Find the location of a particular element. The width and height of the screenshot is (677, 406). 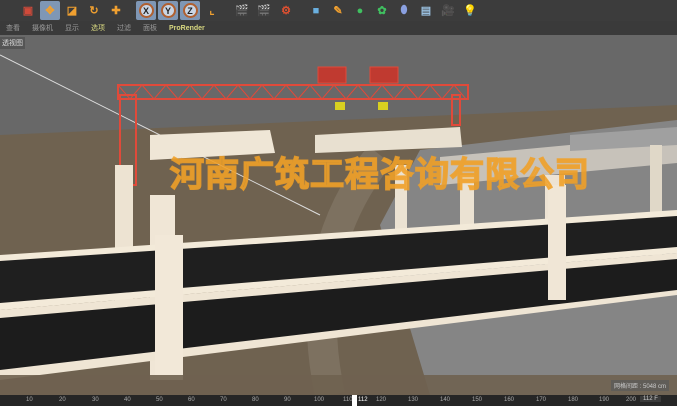

last-tool-icon: ✚ is located at coordinates (116, 10).